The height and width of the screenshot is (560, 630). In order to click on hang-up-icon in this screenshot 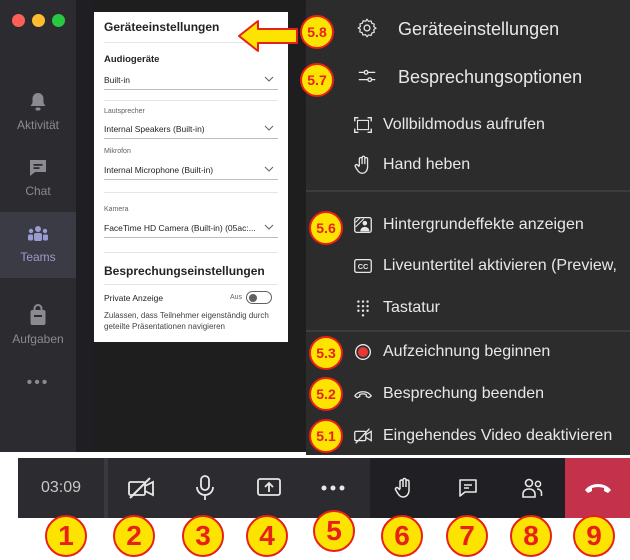, I will do `click(597, 488)`.